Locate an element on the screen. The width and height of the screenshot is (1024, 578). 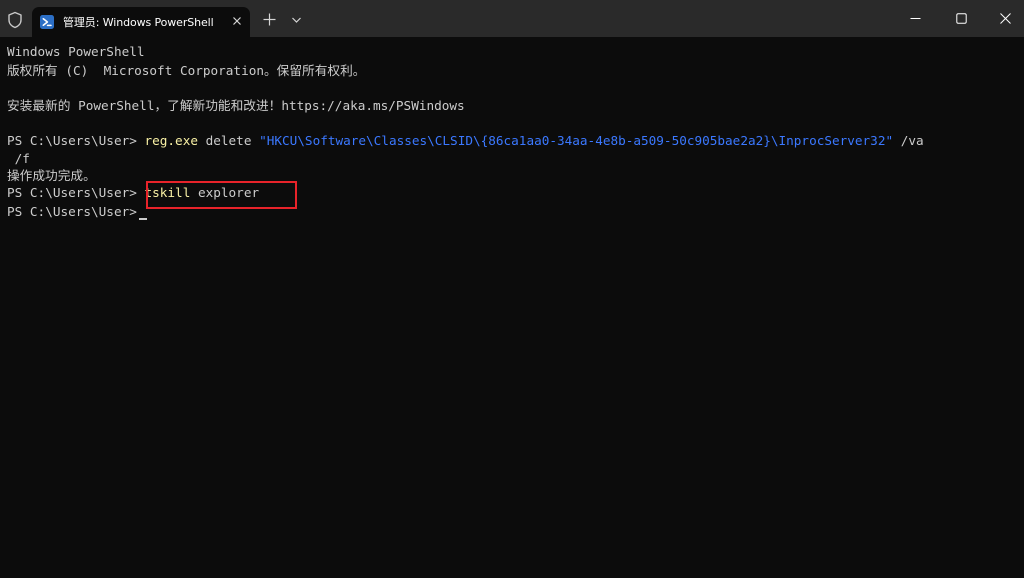
command-result: 操作成功完成。 is located at coordinates (51, 175).